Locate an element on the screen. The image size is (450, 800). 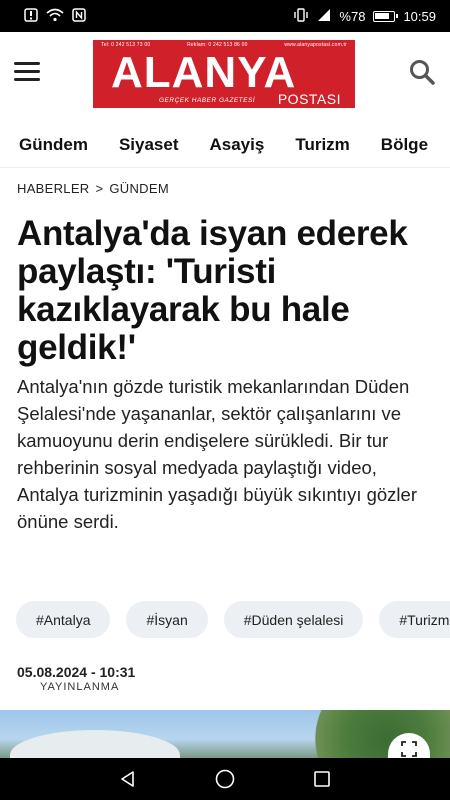
home-icon is located at coordinates (225, 779).